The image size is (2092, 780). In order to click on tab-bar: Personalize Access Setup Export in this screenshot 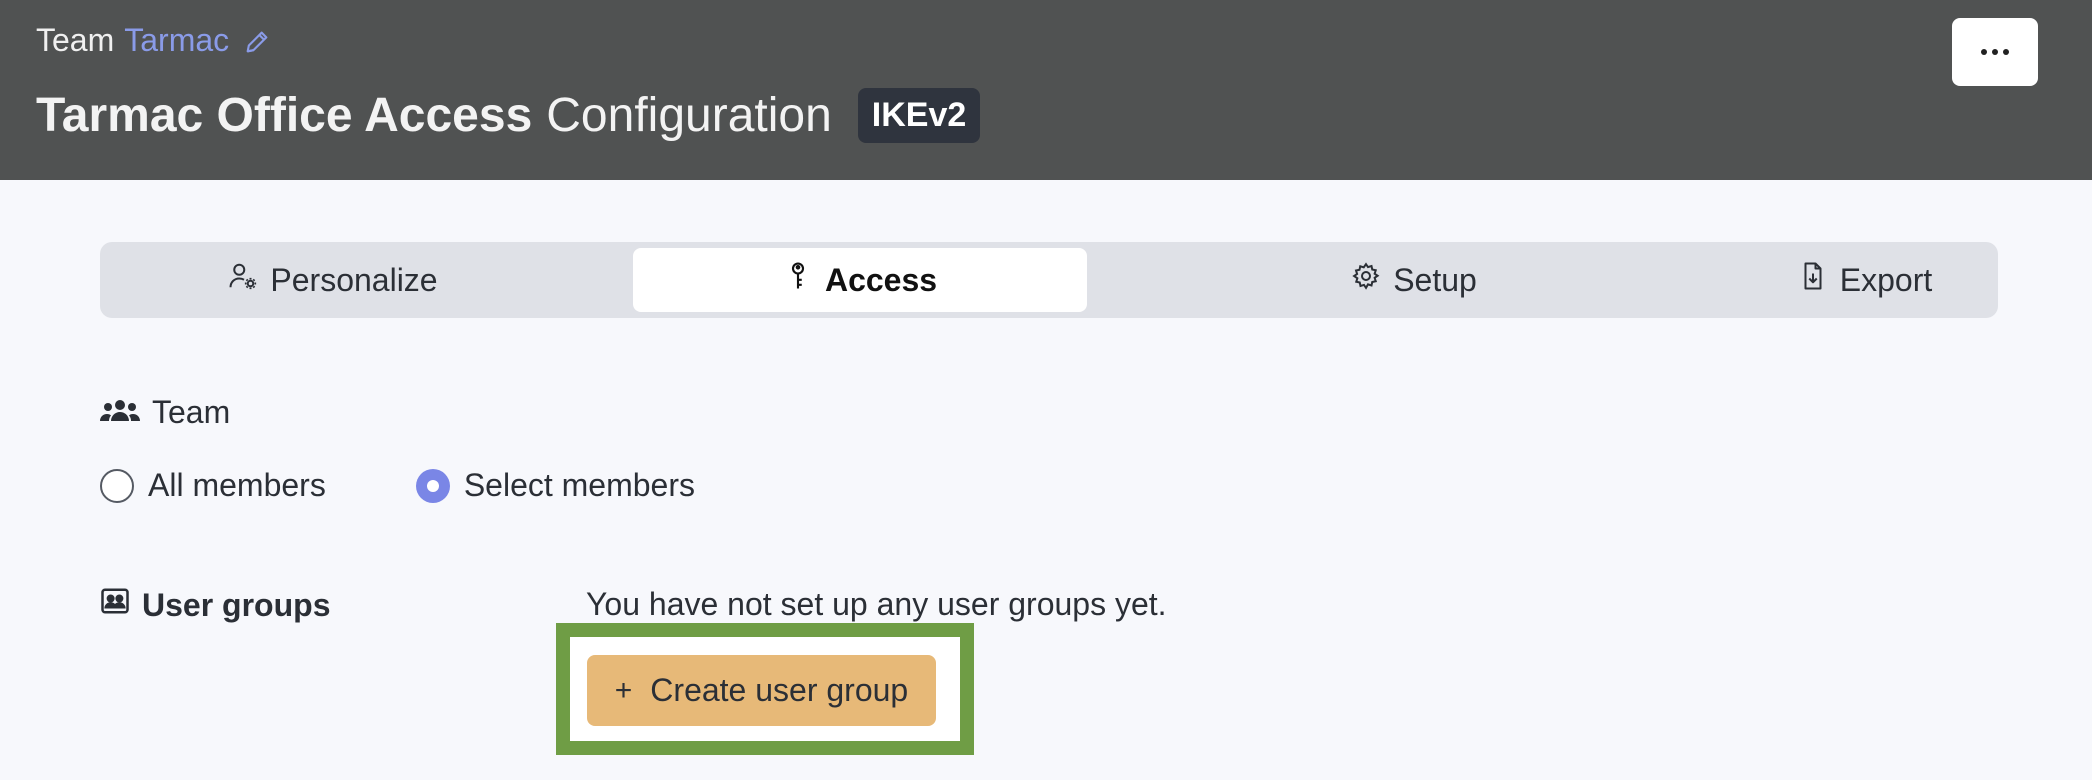, I will do `click(1049, 280)`.